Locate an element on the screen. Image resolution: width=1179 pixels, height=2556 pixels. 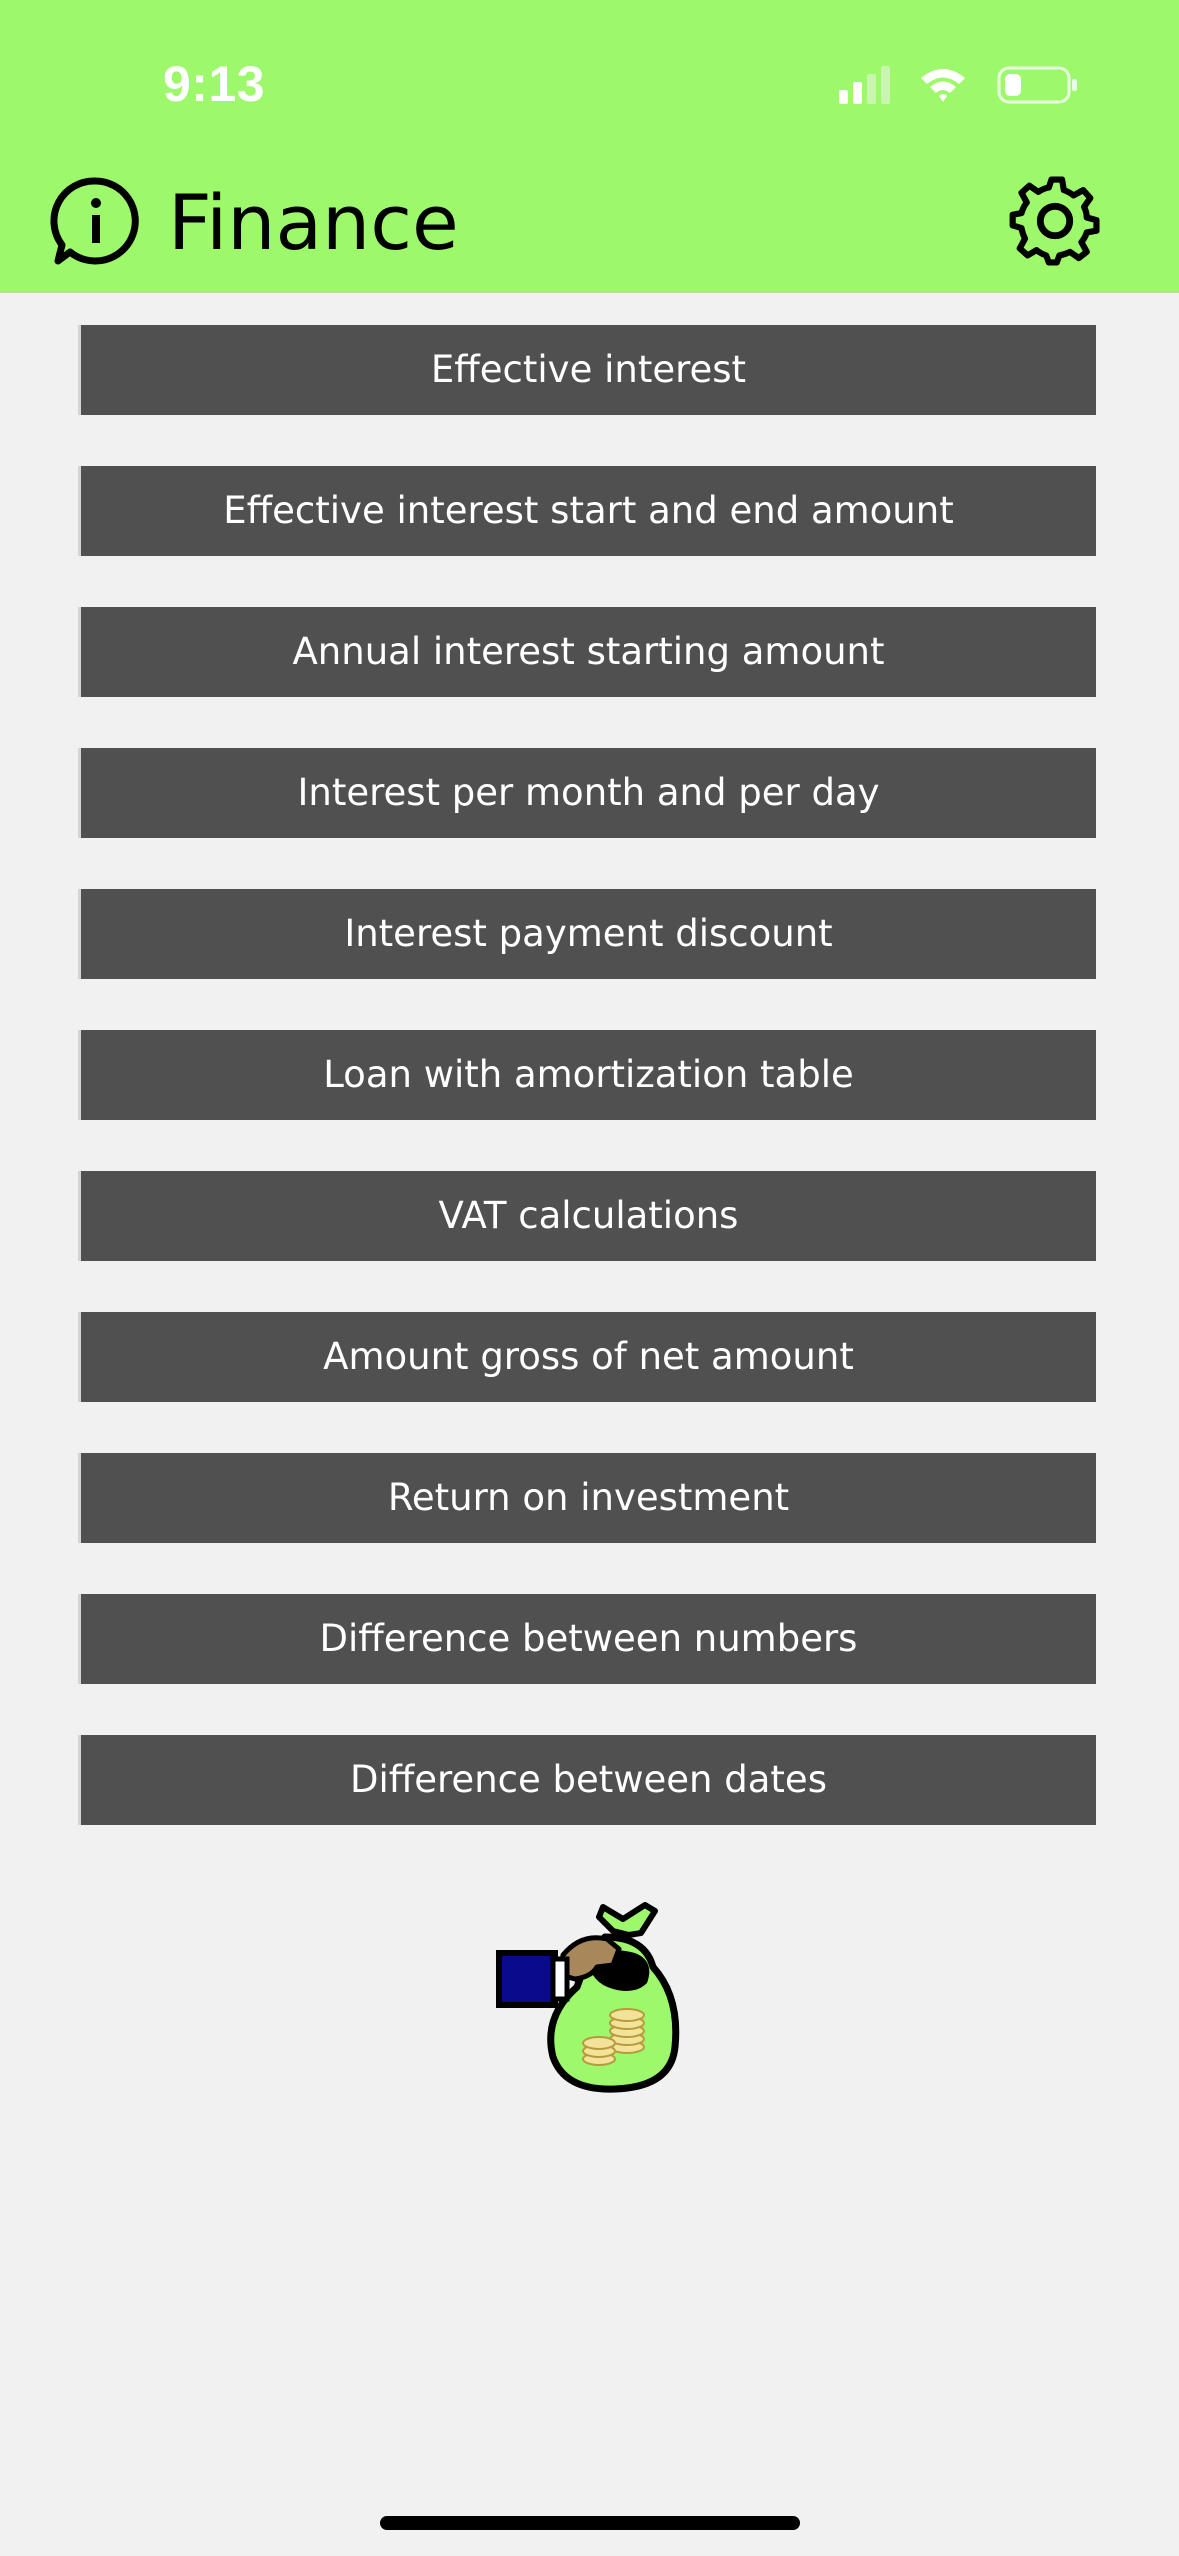
wifi-icon is located at coordinates (943, 85).